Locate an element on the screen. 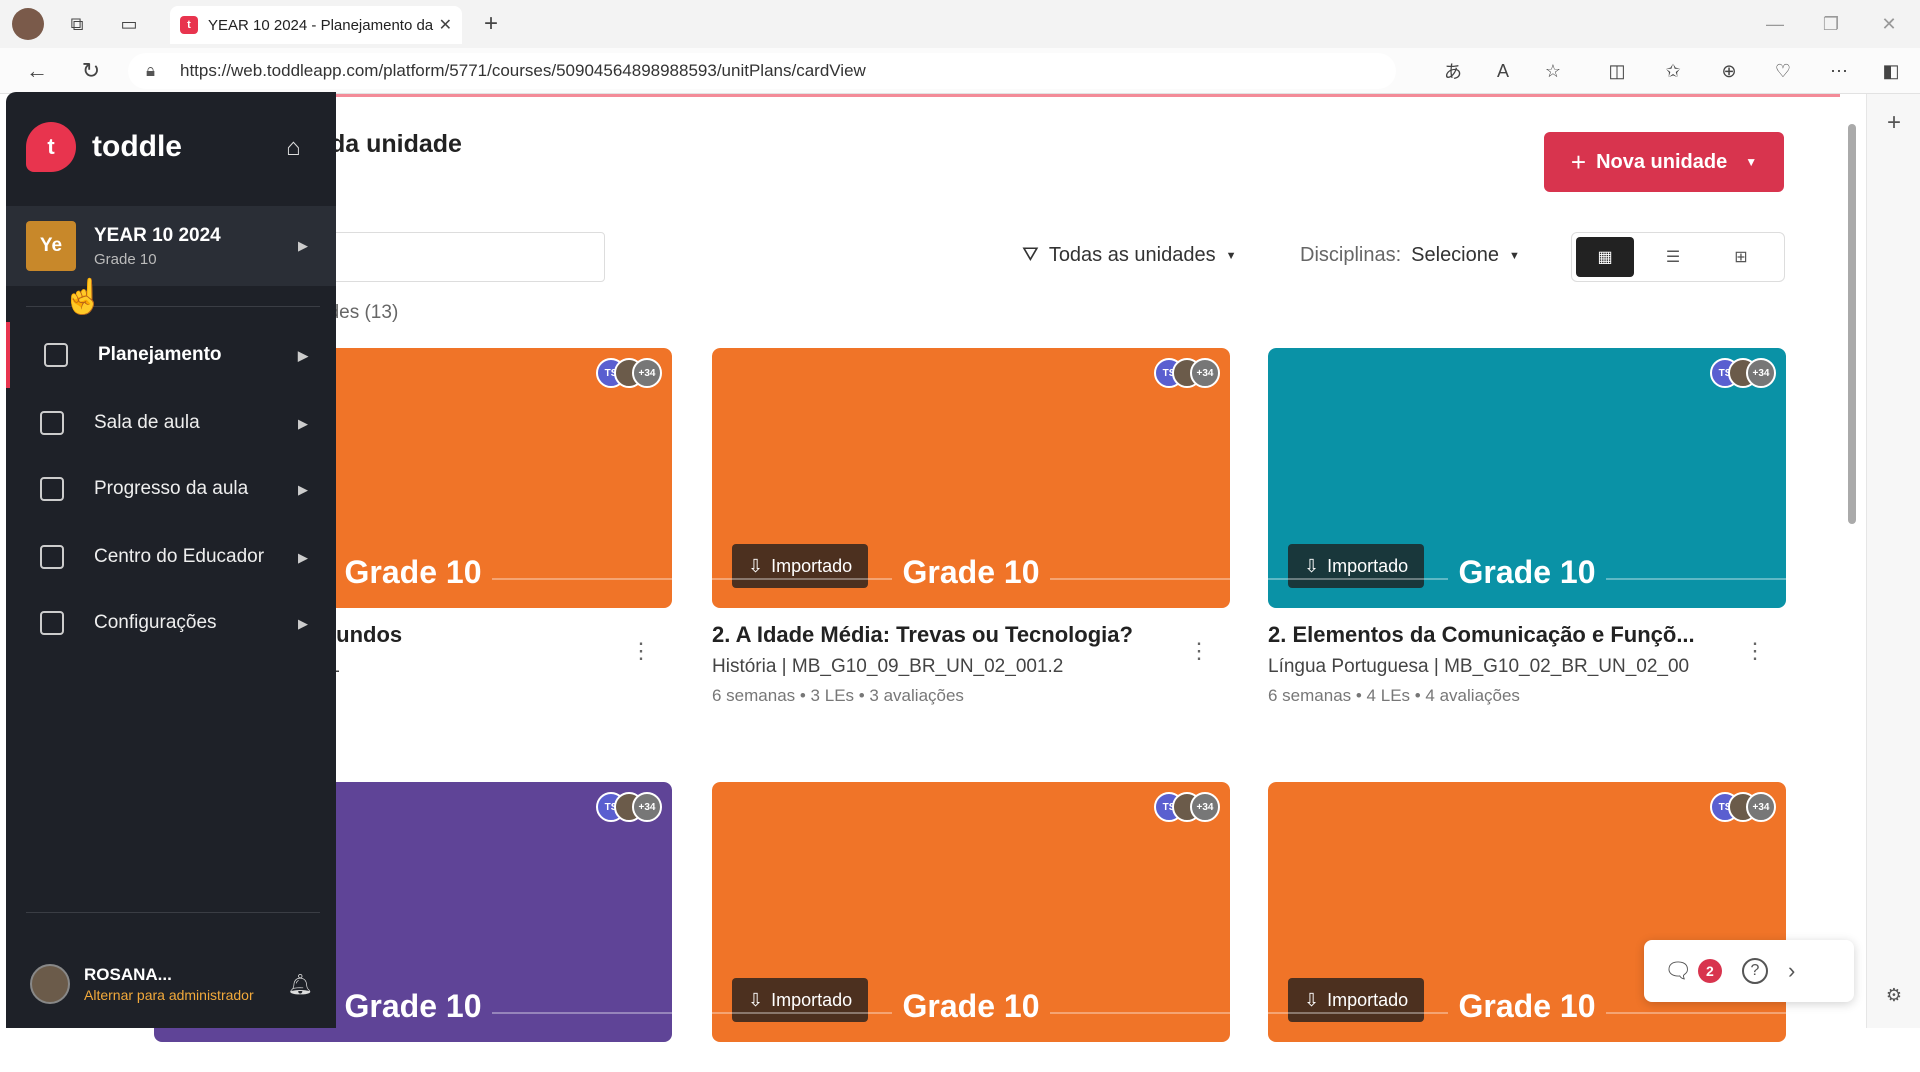 The height and width of the screenshot is (1072, 1920). book-icon is located at coordinates (52, 557).